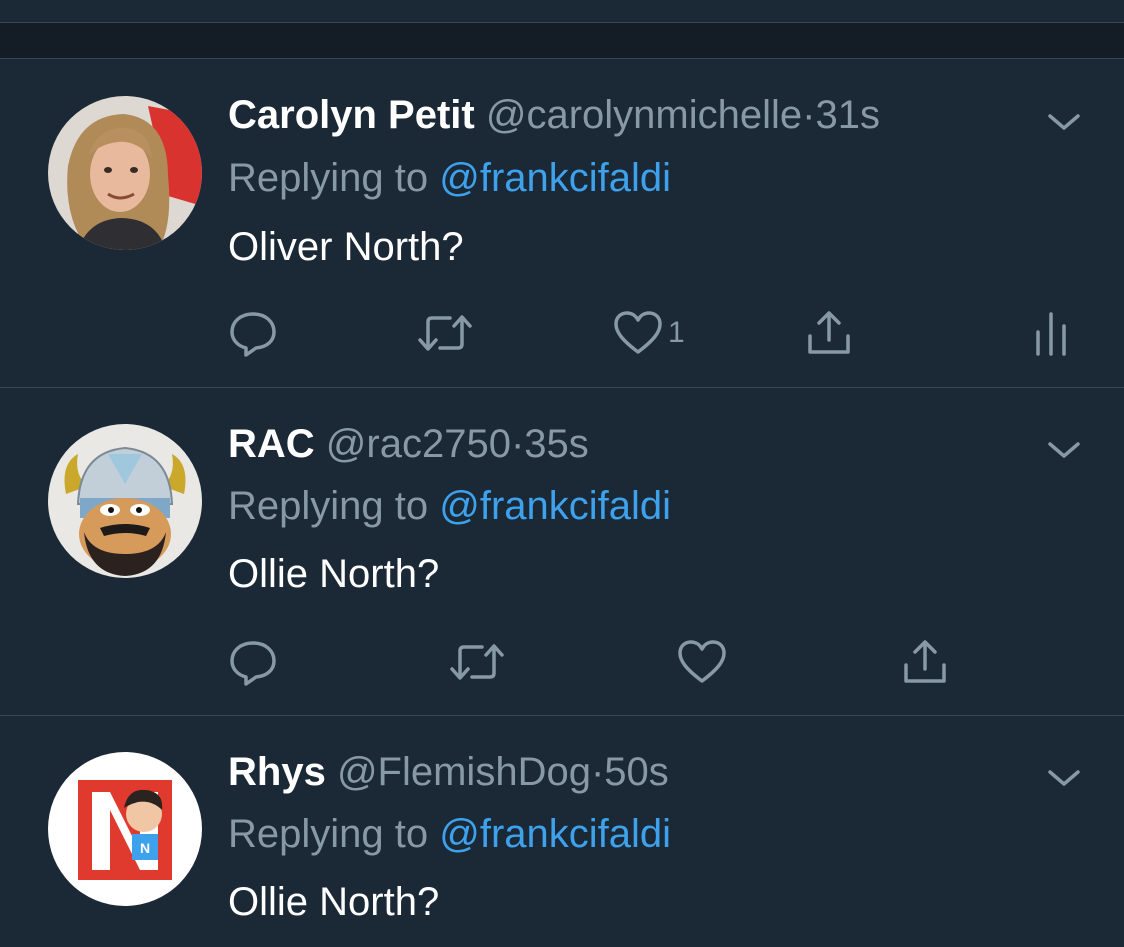 The image size is (1124, 947). What do you see at coordinates (847, 115) in the screenshot?
I see `timestamp: 31s` at bounding box center [847, 115].